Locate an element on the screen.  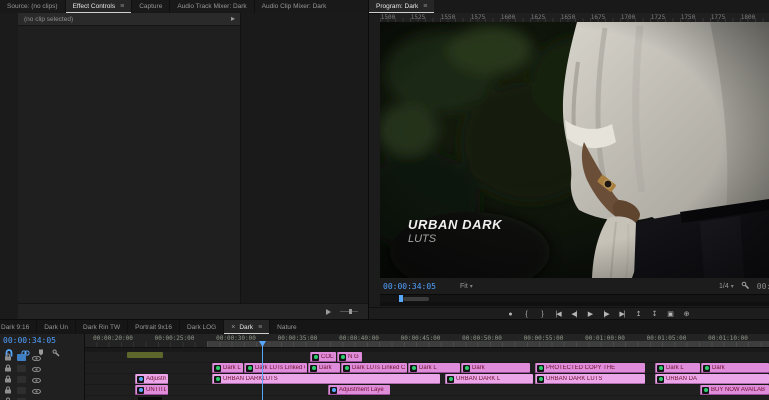
timeline-current-timecode: 00:00:34:05 is located at coordinates (29, 340).